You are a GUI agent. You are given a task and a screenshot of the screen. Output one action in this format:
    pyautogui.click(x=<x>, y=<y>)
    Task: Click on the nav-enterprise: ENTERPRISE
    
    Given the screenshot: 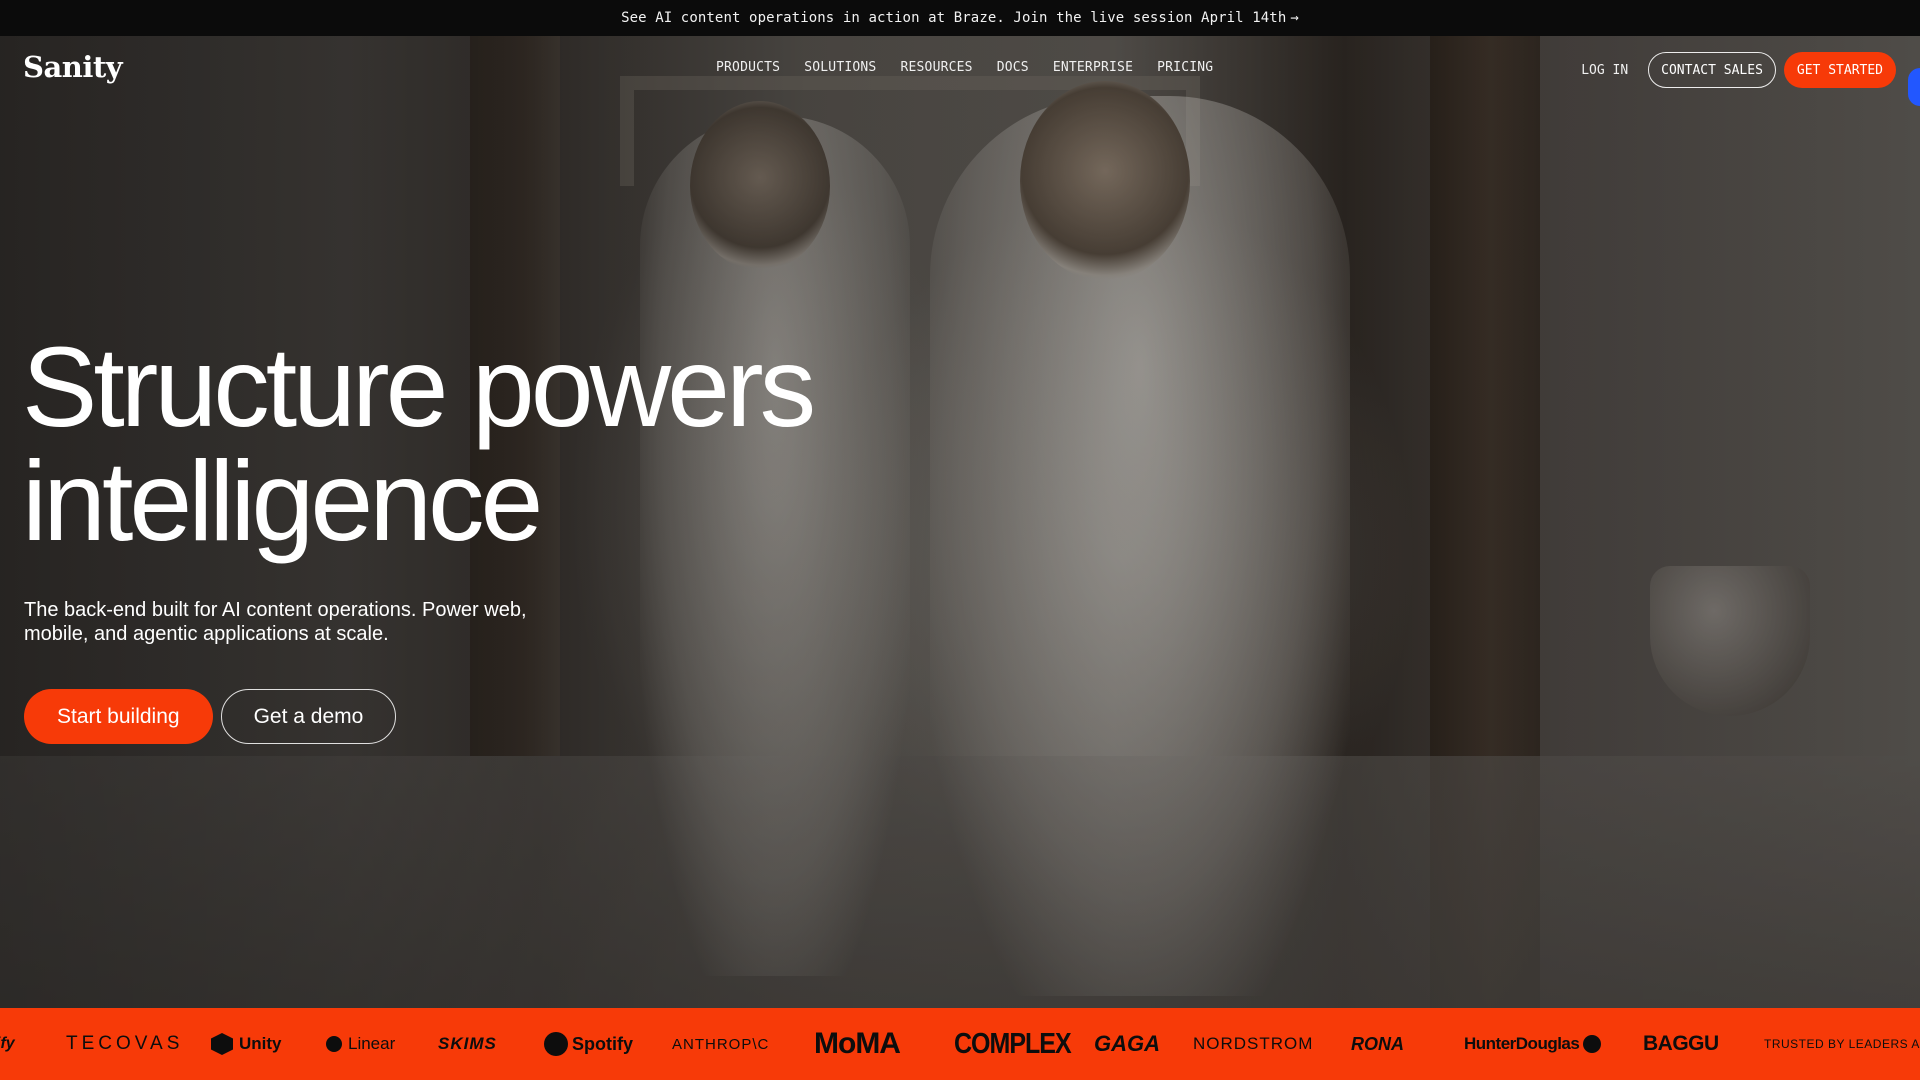 What is the action you would take?
    pyautogui.click(x=1093, y=67)
    